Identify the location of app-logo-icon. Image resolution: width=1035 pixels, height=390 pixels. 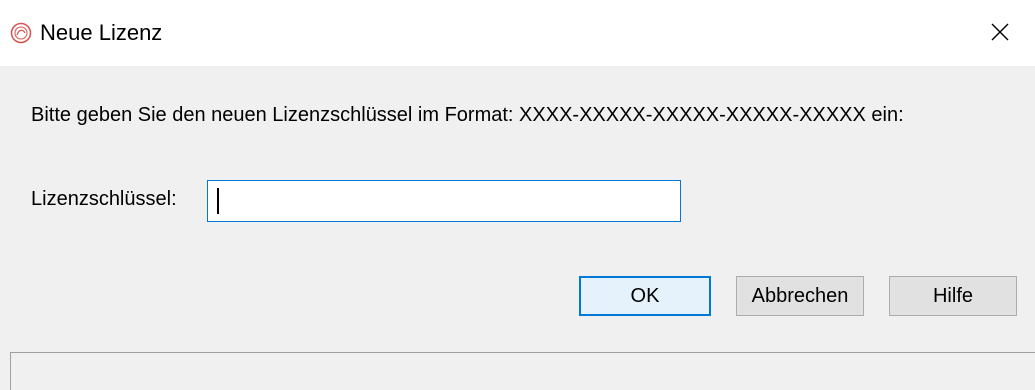
(21, 33).